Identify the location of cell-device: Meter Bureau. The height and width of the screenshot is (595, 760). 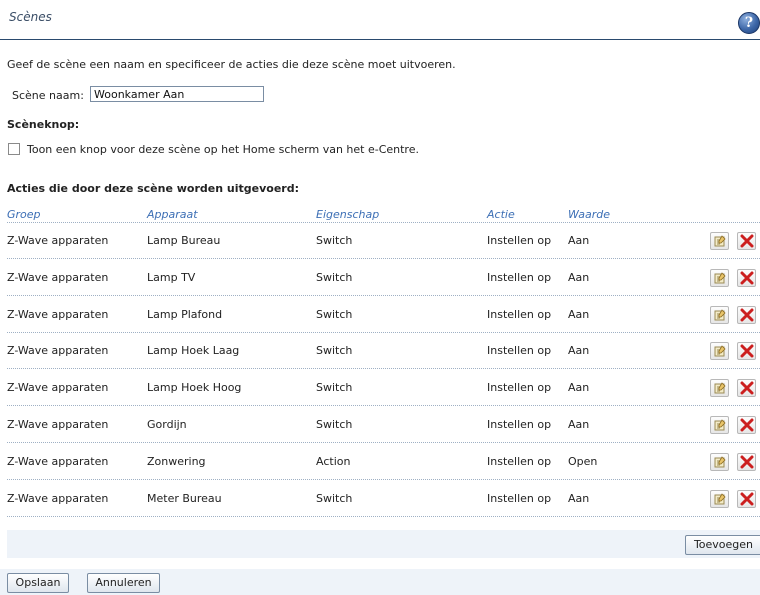
(184, 498).